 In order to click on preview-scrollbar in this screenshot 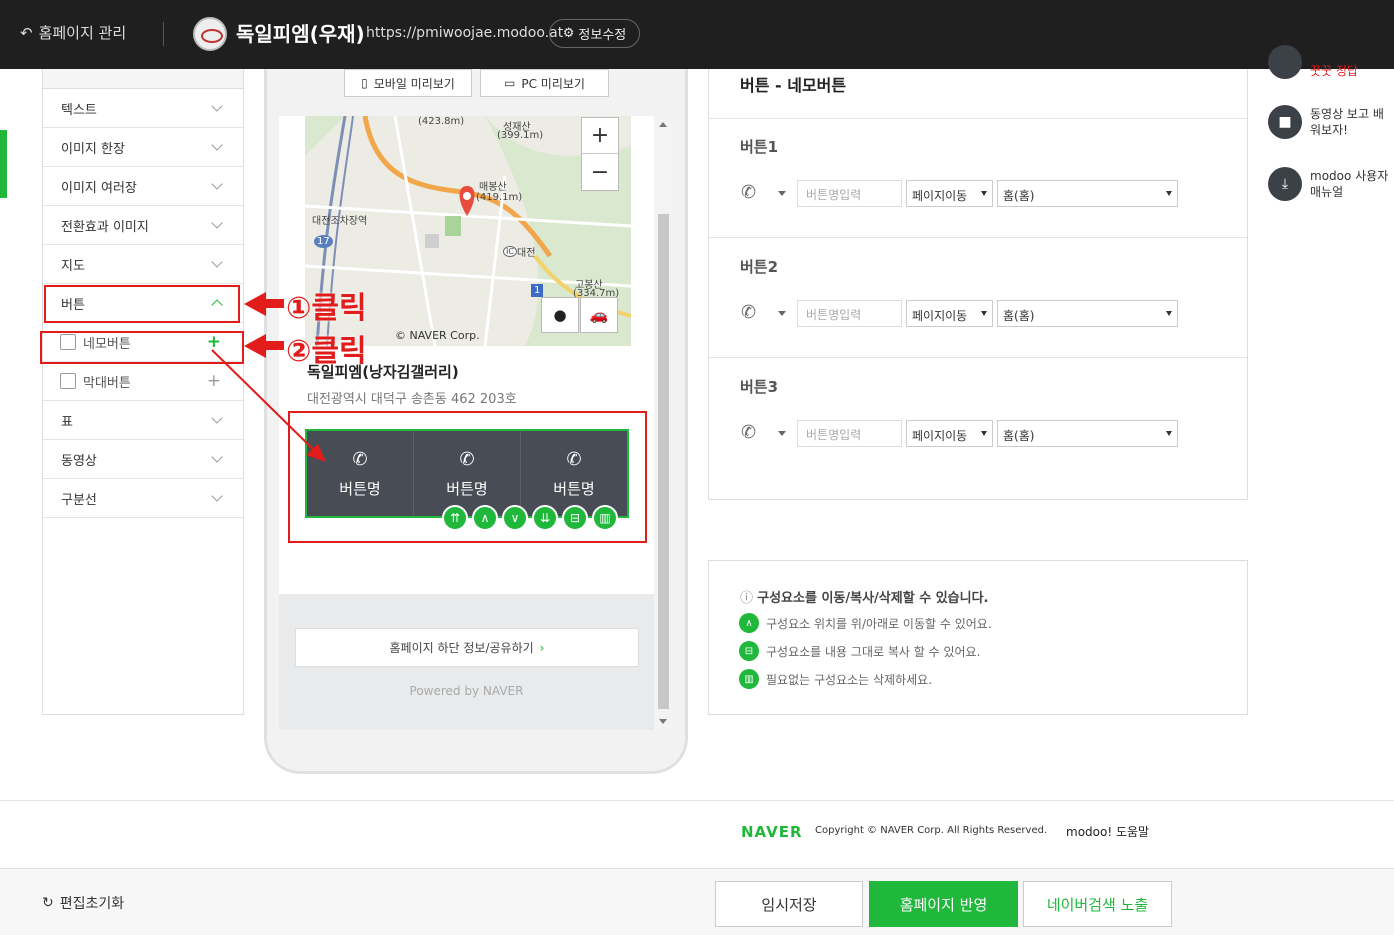, I will do `click(663, 423)`.